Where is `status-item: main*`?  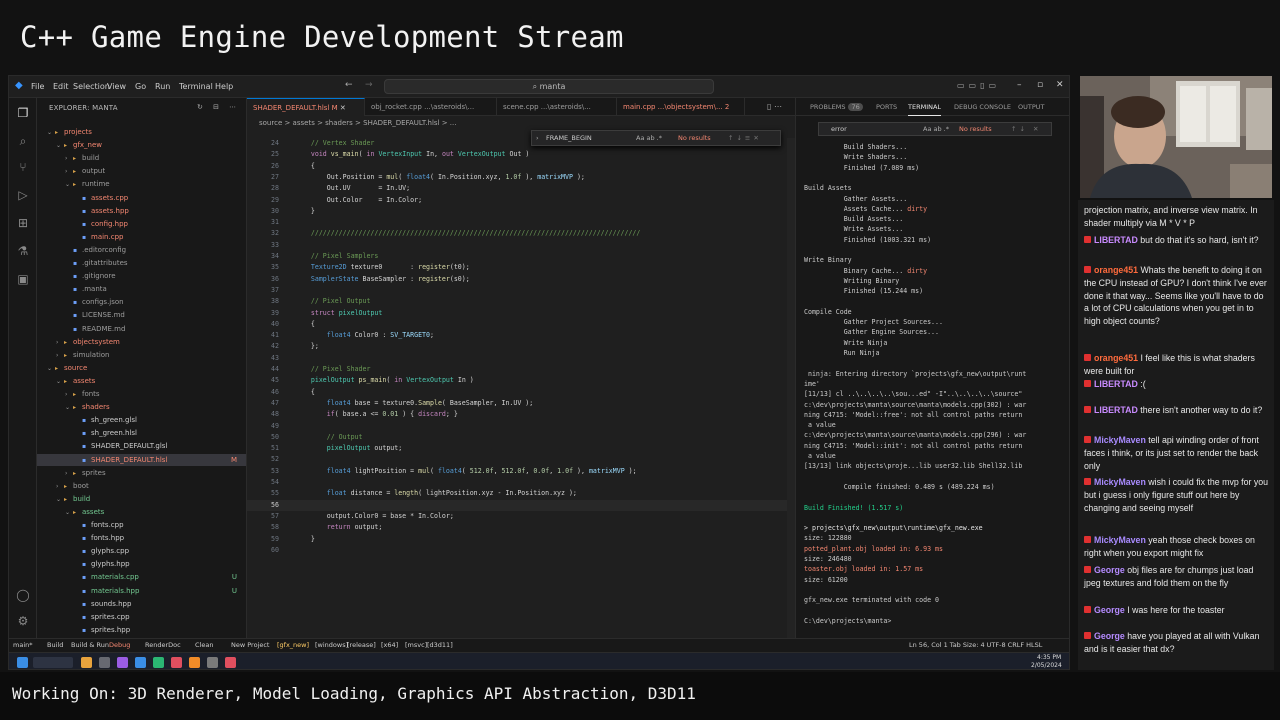 status-item: main* is located at coordinates (23, 645).